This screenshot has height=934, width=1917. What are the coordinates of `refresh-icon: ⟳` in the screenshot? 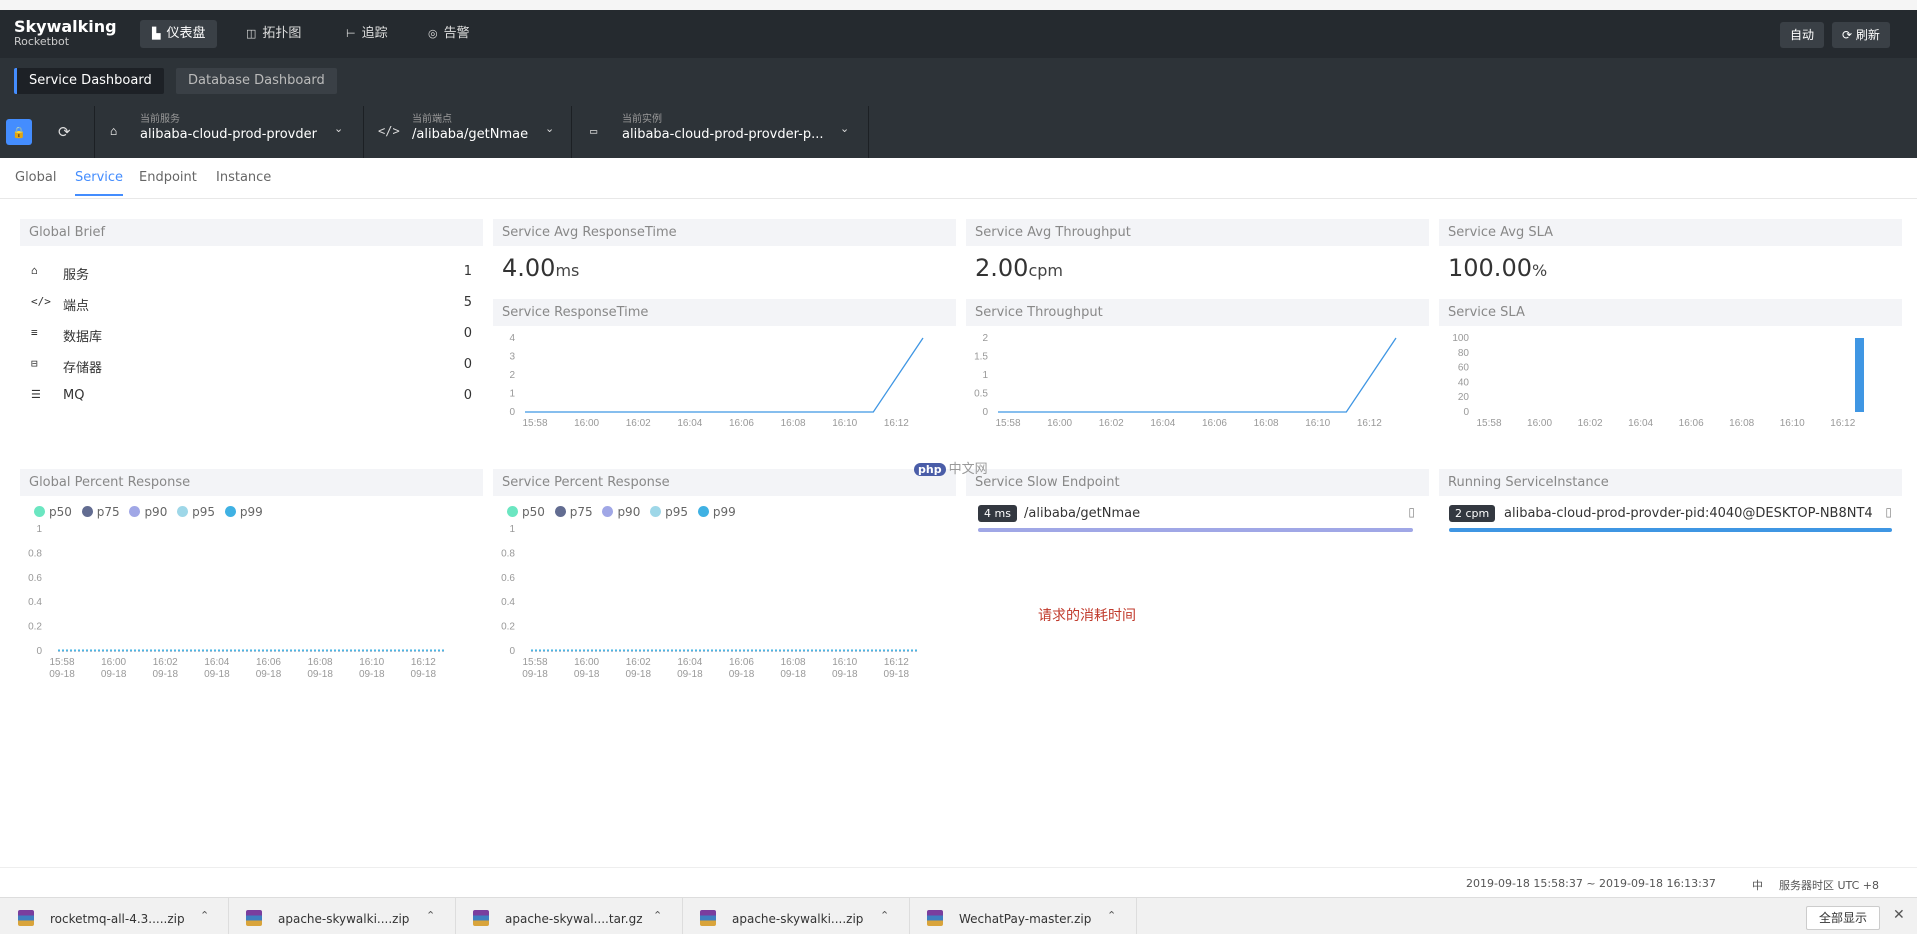 It's located at (1847, 35).